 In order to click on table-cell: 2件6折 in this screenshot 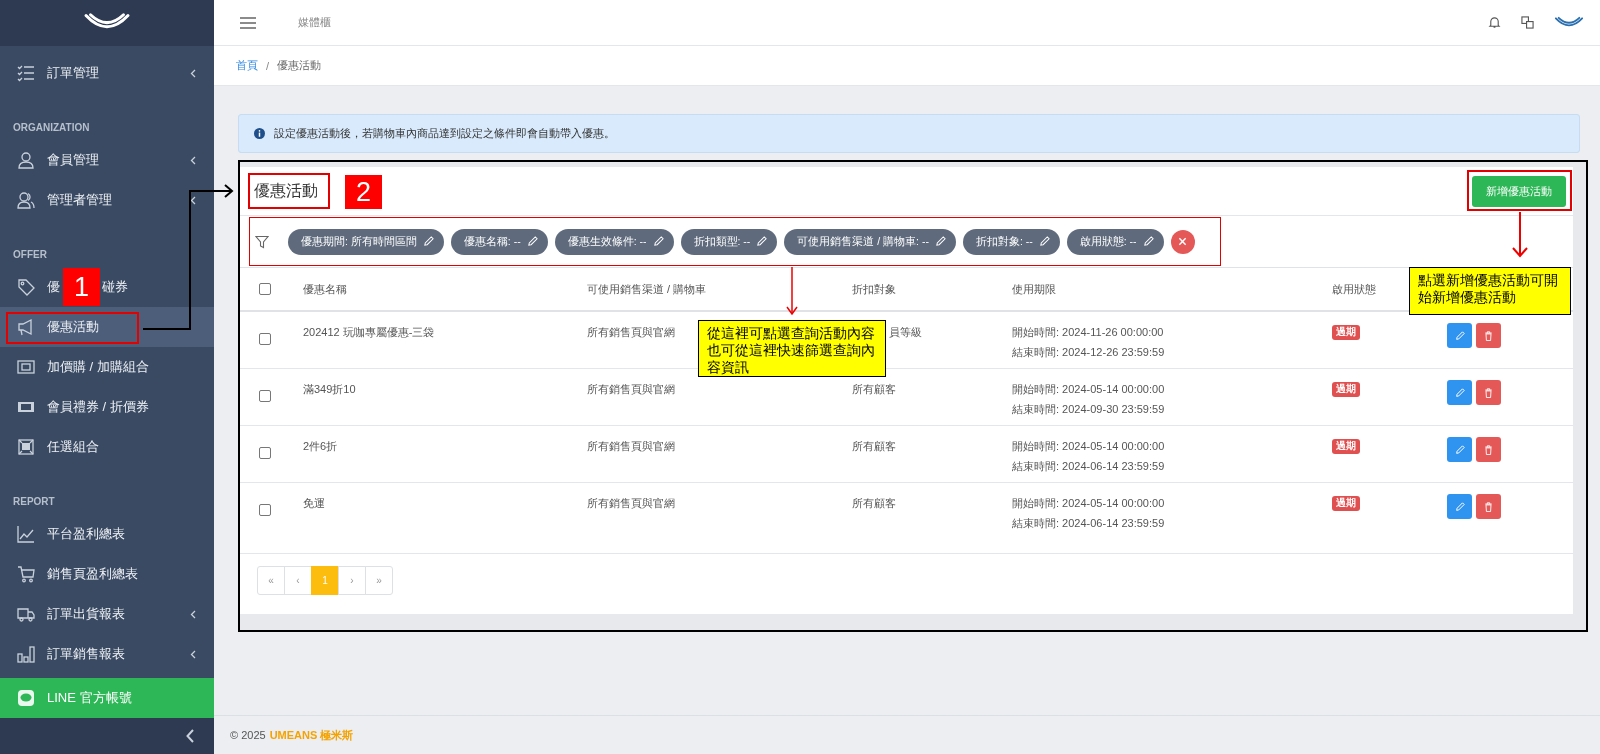, I will do `click(320, 446)`.